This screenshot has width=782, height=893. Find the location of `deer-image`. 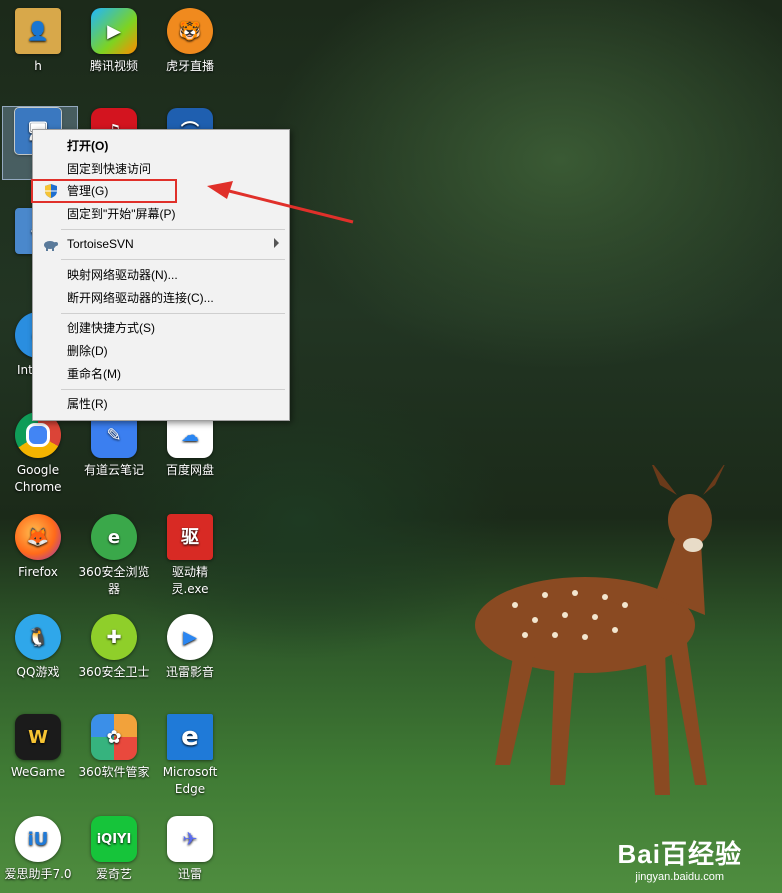

deer-image is located at coordinates (600, 630).